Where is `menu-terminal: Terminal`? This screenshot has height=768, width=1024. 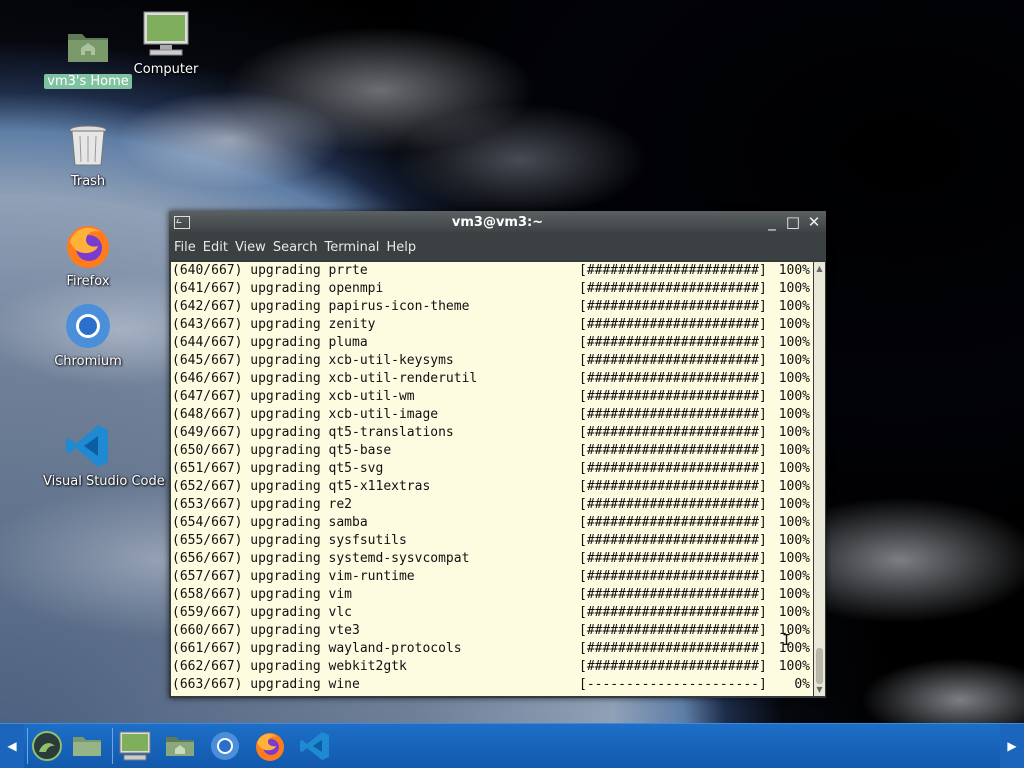
menu-terminal: Terminal is located at coordinates (353, 247).